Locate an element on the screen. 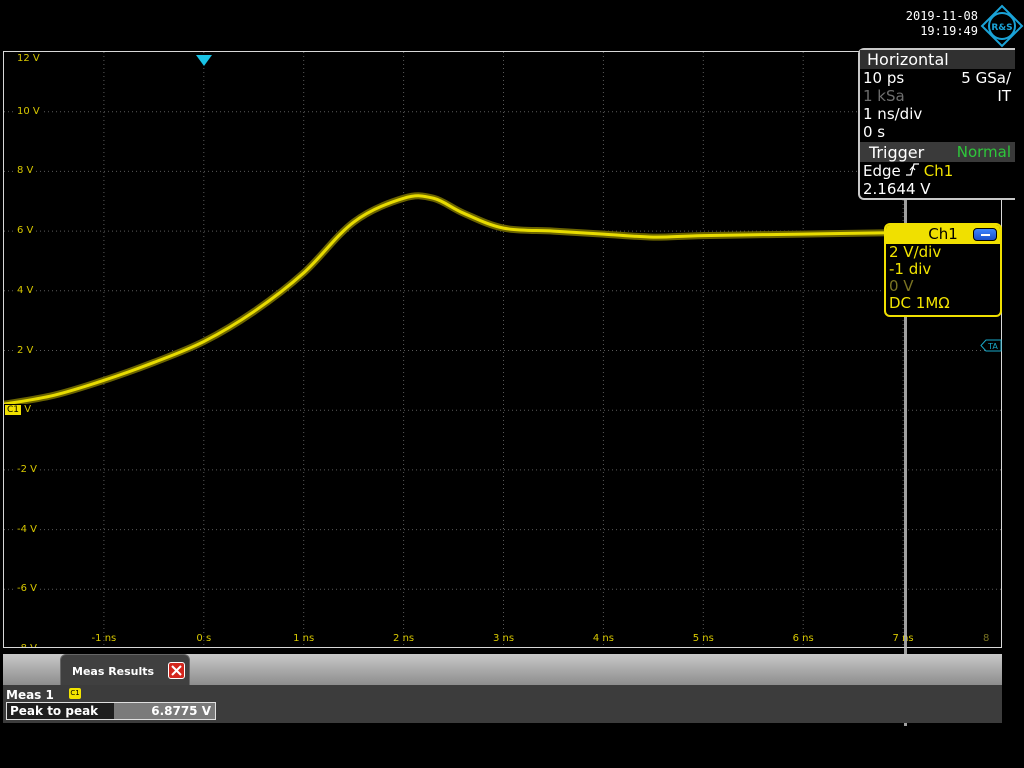 The image size is (1024, 768). channel-offset-div: -1 div is located at coordinates (910, 269).